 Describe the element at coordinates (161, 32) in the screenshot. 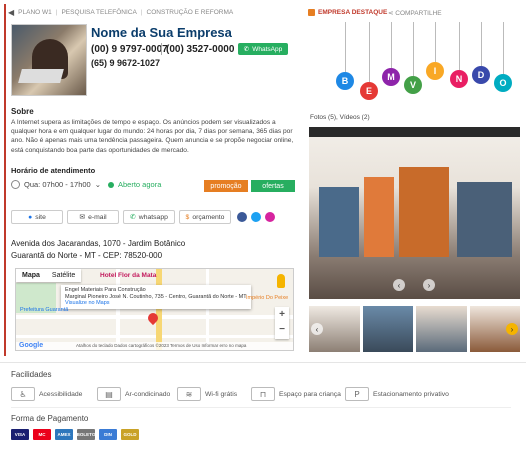

I see `business-name: Nome da Sua Empresa` at that location.